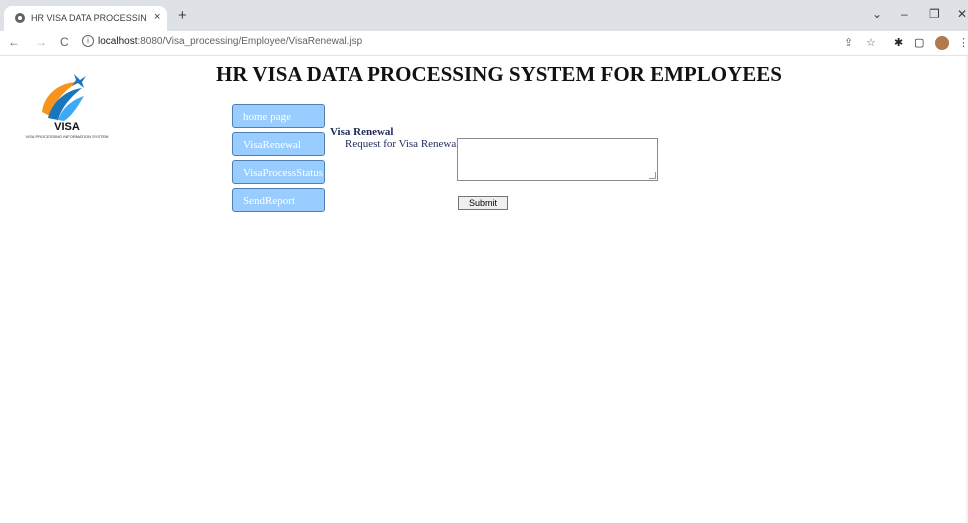  What do you see at coordinates (278, 144) in the screenshot?
I see `visa-renewal-button: VisaRenewal` at bounding box center [278, 144].